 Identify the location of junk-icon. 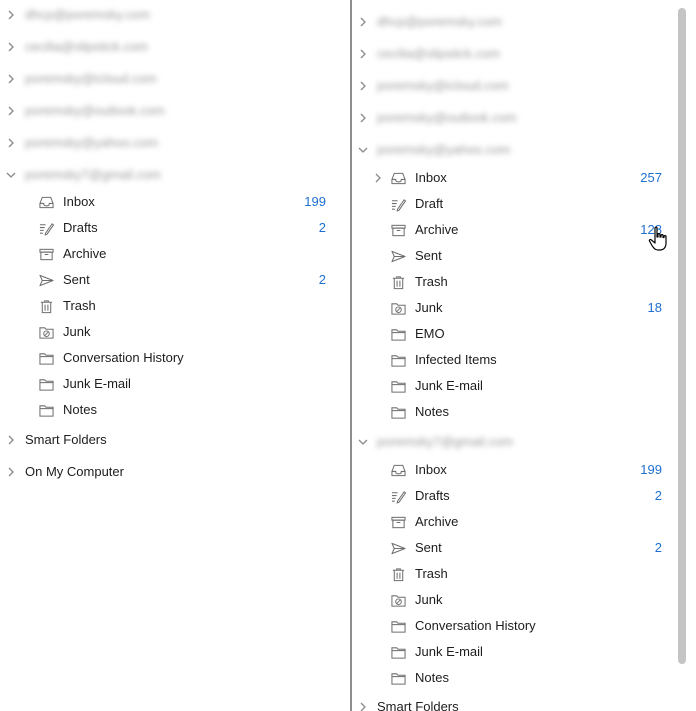
(398, 308).